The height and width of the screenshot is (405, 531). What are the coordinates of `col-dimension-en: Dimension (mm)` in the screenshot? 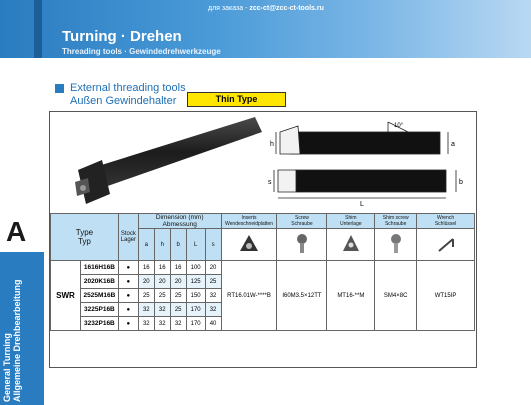 It's located at (179, 217).